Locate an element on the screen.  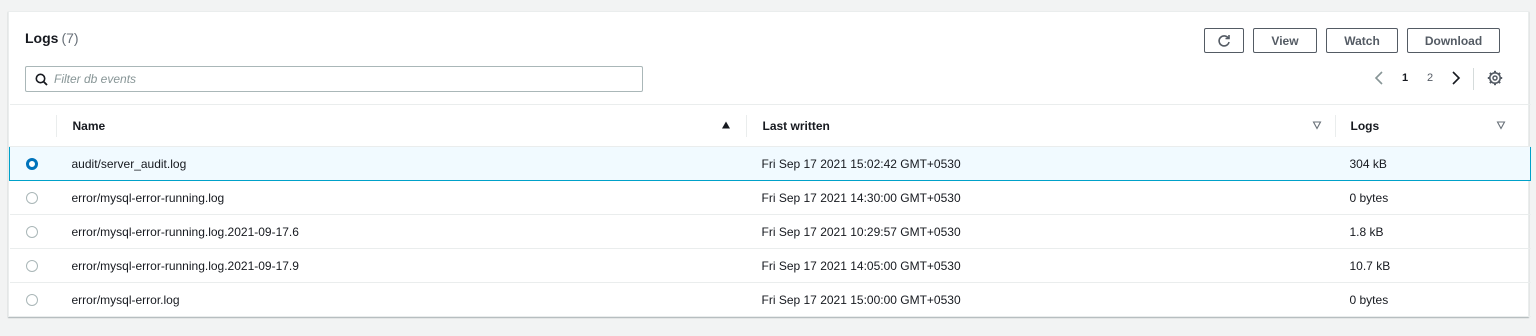
column-header-last-written: Last written is located at coordinates (1040, 125).